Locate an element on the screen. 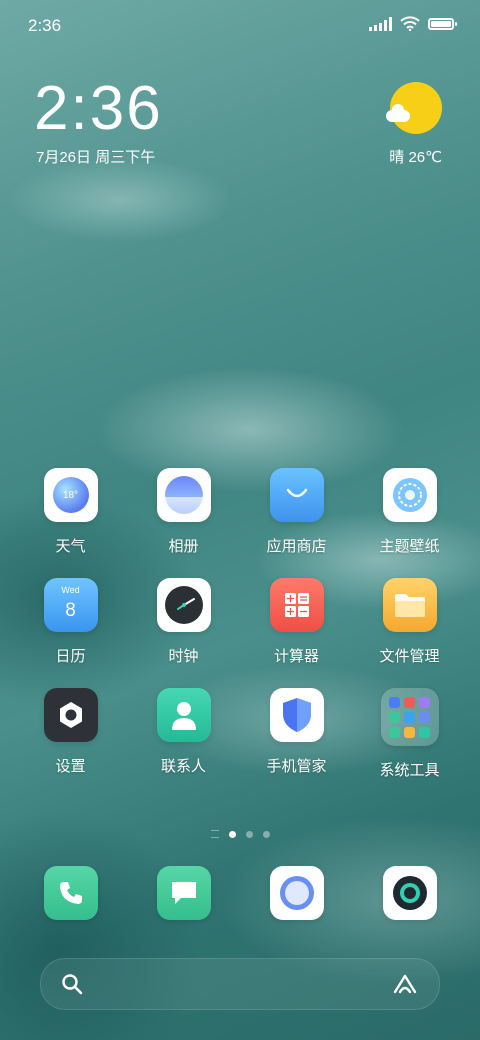  weather-widget is located at coordinates (416, 108).